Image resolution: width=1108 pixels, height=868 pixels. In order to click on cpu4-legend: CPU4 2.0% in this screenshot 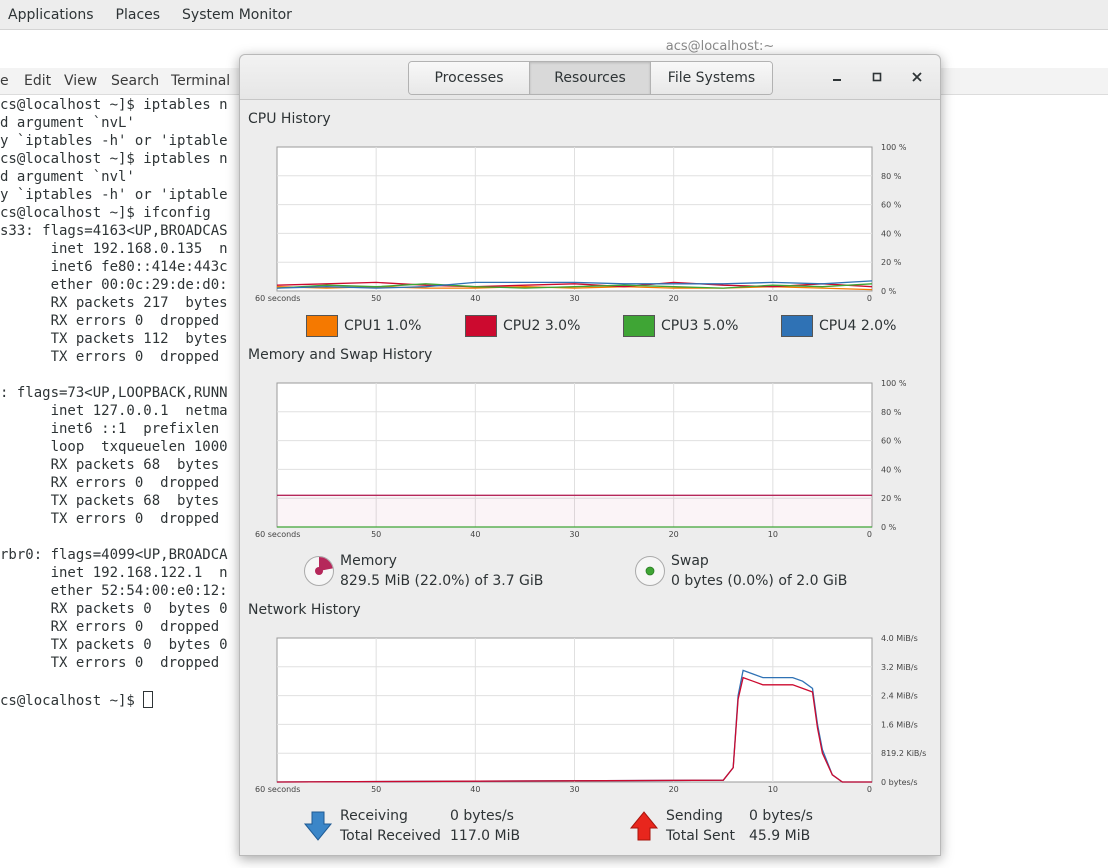, I will do `click(838, 326)`.